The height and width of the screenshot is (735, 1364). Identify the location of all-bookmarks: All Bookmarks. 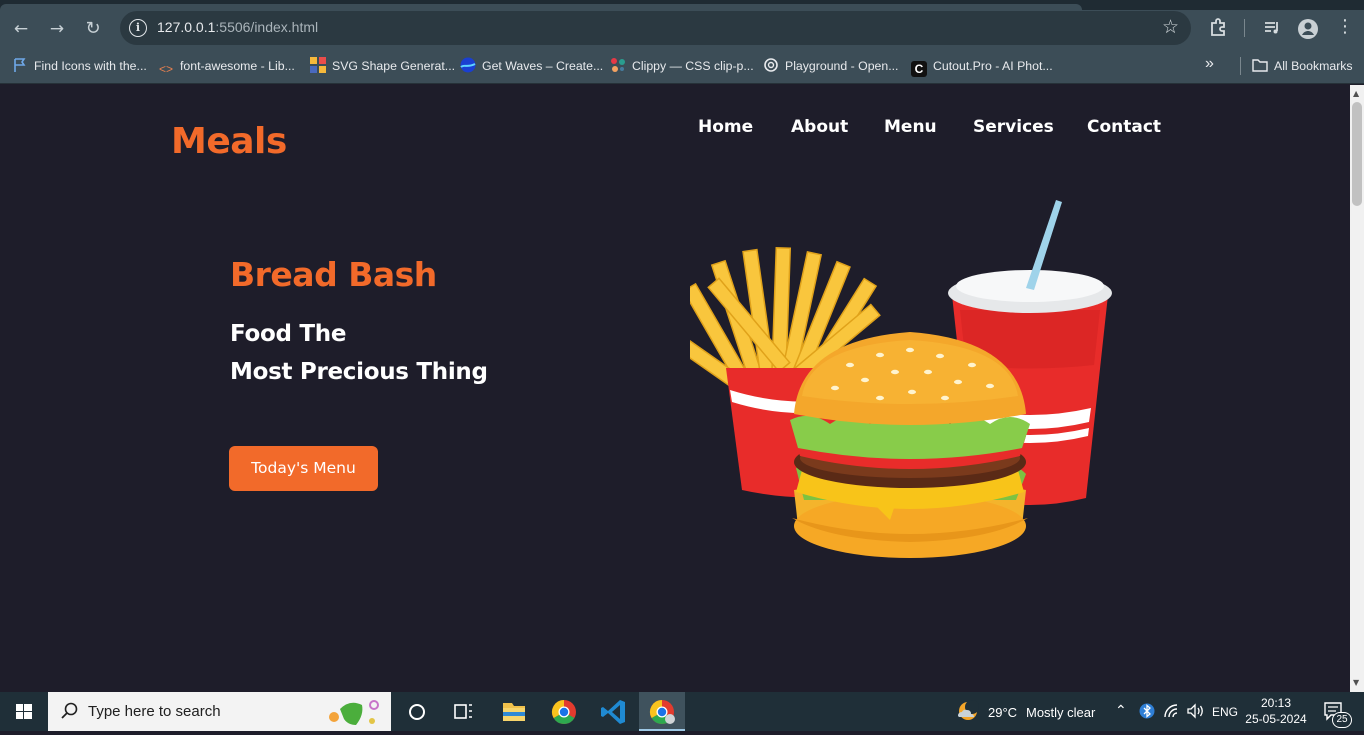
(1302, 66).